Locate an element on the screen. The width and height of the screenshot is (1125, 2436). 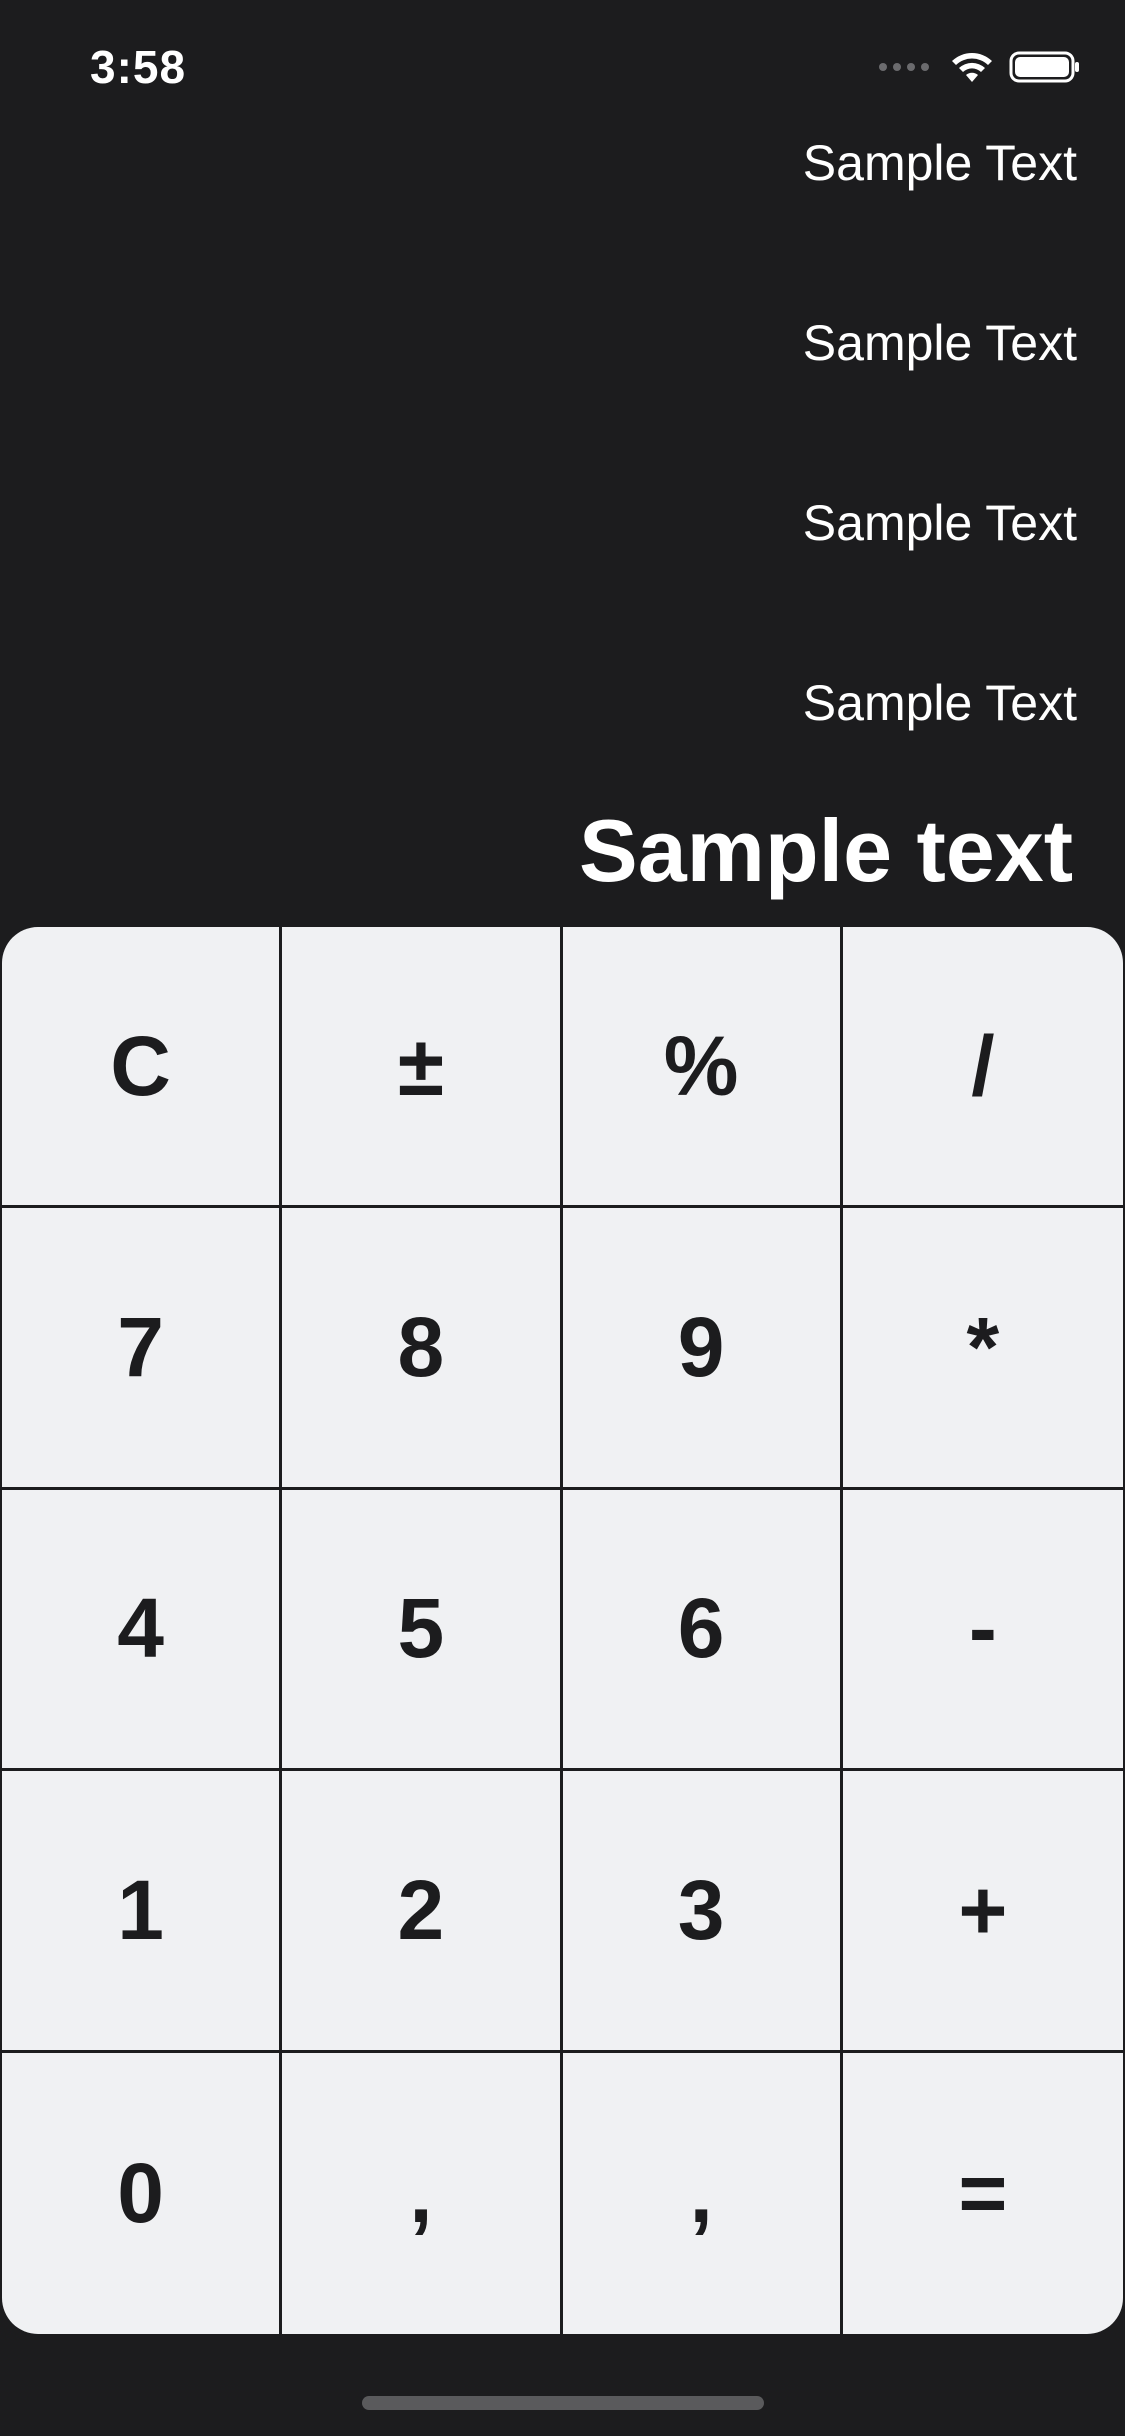
digit-5-button: 5 is located at coordinates (422, 1630).